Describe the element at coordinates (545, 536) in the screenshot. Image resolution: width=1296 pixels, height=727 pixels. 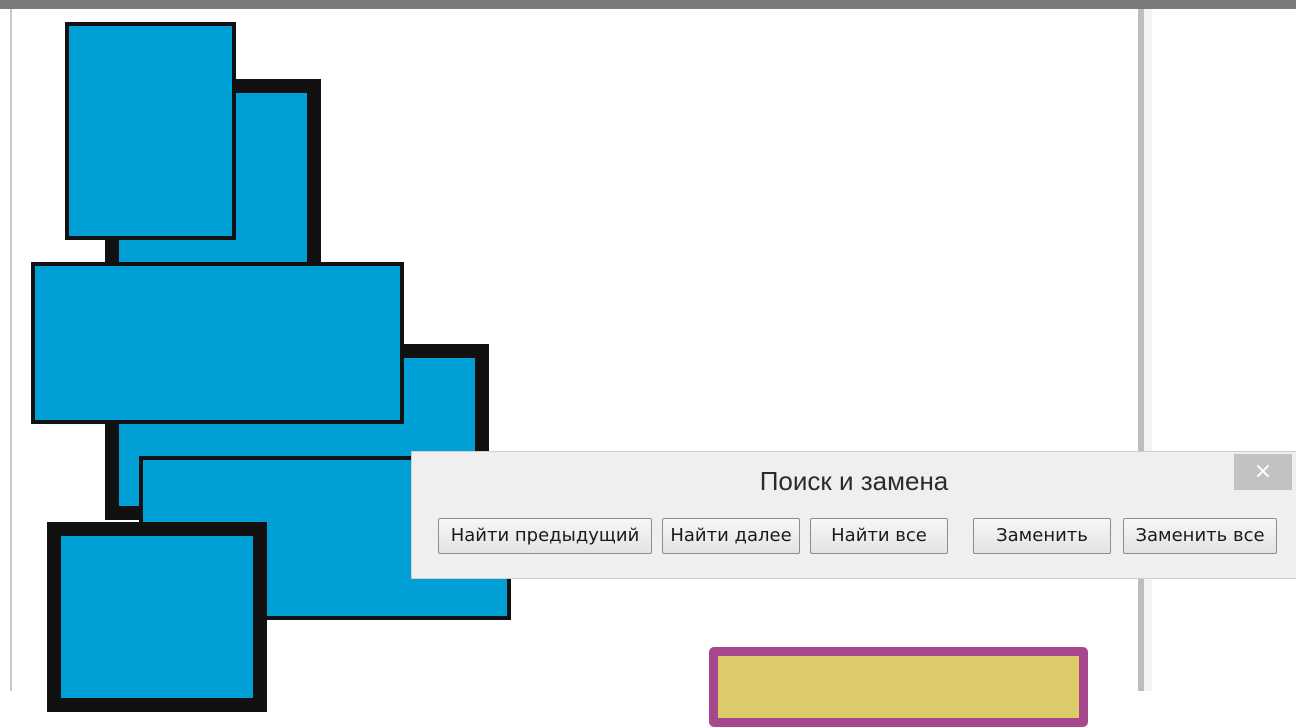
I see `find-previous-button: Найти предыдущий` at that location.